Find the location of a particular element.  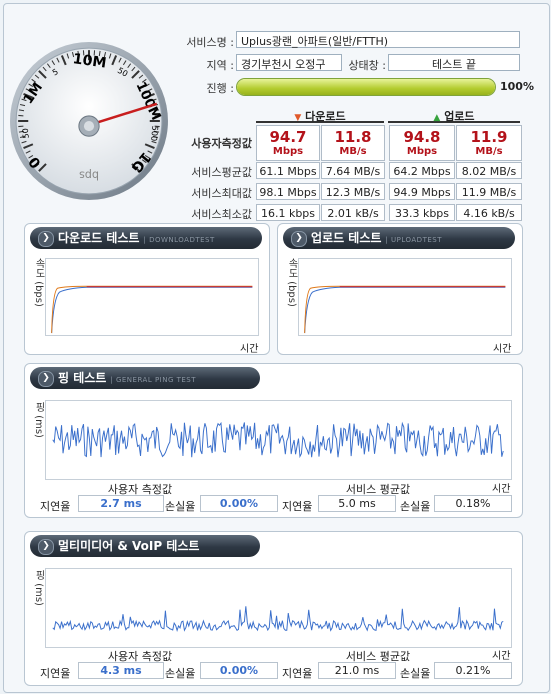

ping-user-latency-label: 지연율 is located at coordinates (55, 506).